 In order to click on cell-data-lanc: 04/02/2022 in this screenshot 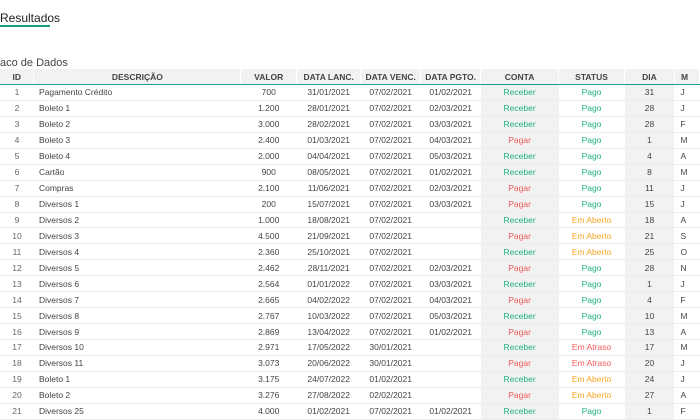, I will do `click(328, 300)`.